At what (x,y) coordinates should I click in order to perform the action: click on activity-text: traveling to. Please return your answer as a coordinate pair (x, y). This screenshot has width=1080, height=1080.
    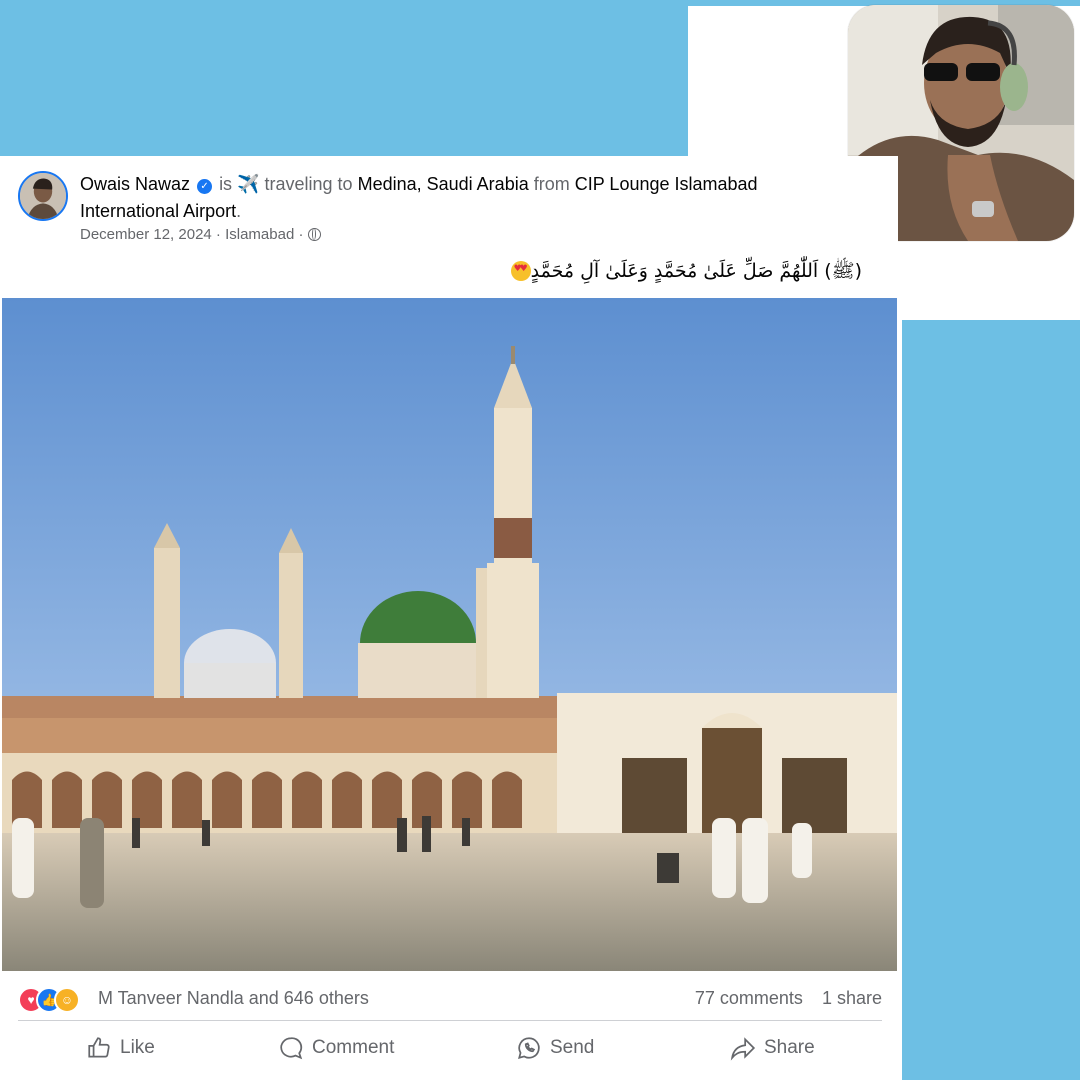
    Looking at the image, I should click on (308, 184).